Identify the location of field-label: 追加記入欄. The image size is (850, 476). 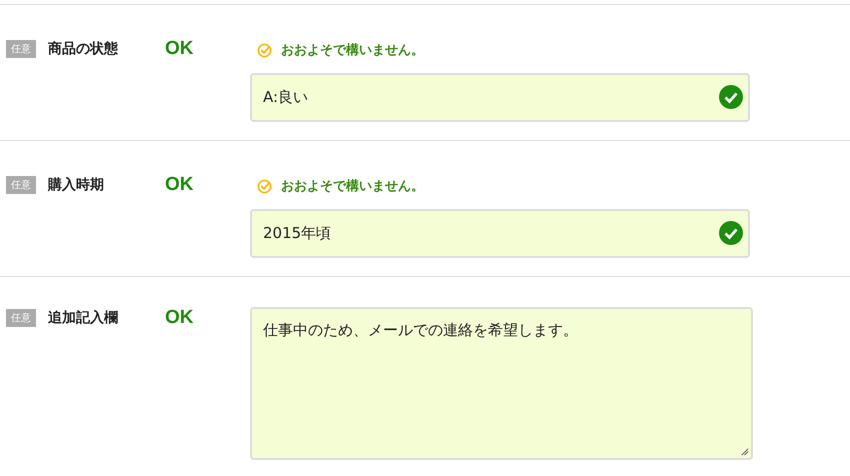
(83, 318).